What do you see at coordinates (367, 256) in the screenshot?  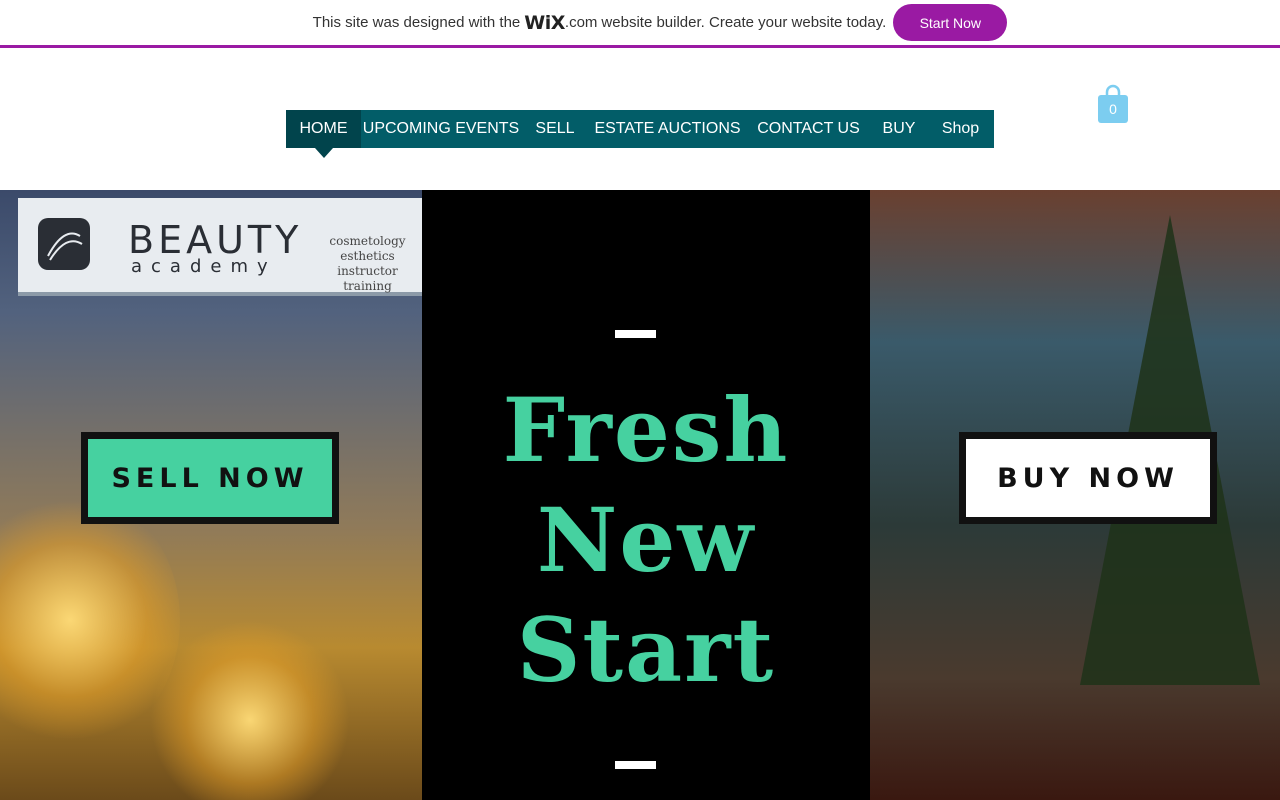 I see `sign-service: esthetics` at bounding box center [367, 256].